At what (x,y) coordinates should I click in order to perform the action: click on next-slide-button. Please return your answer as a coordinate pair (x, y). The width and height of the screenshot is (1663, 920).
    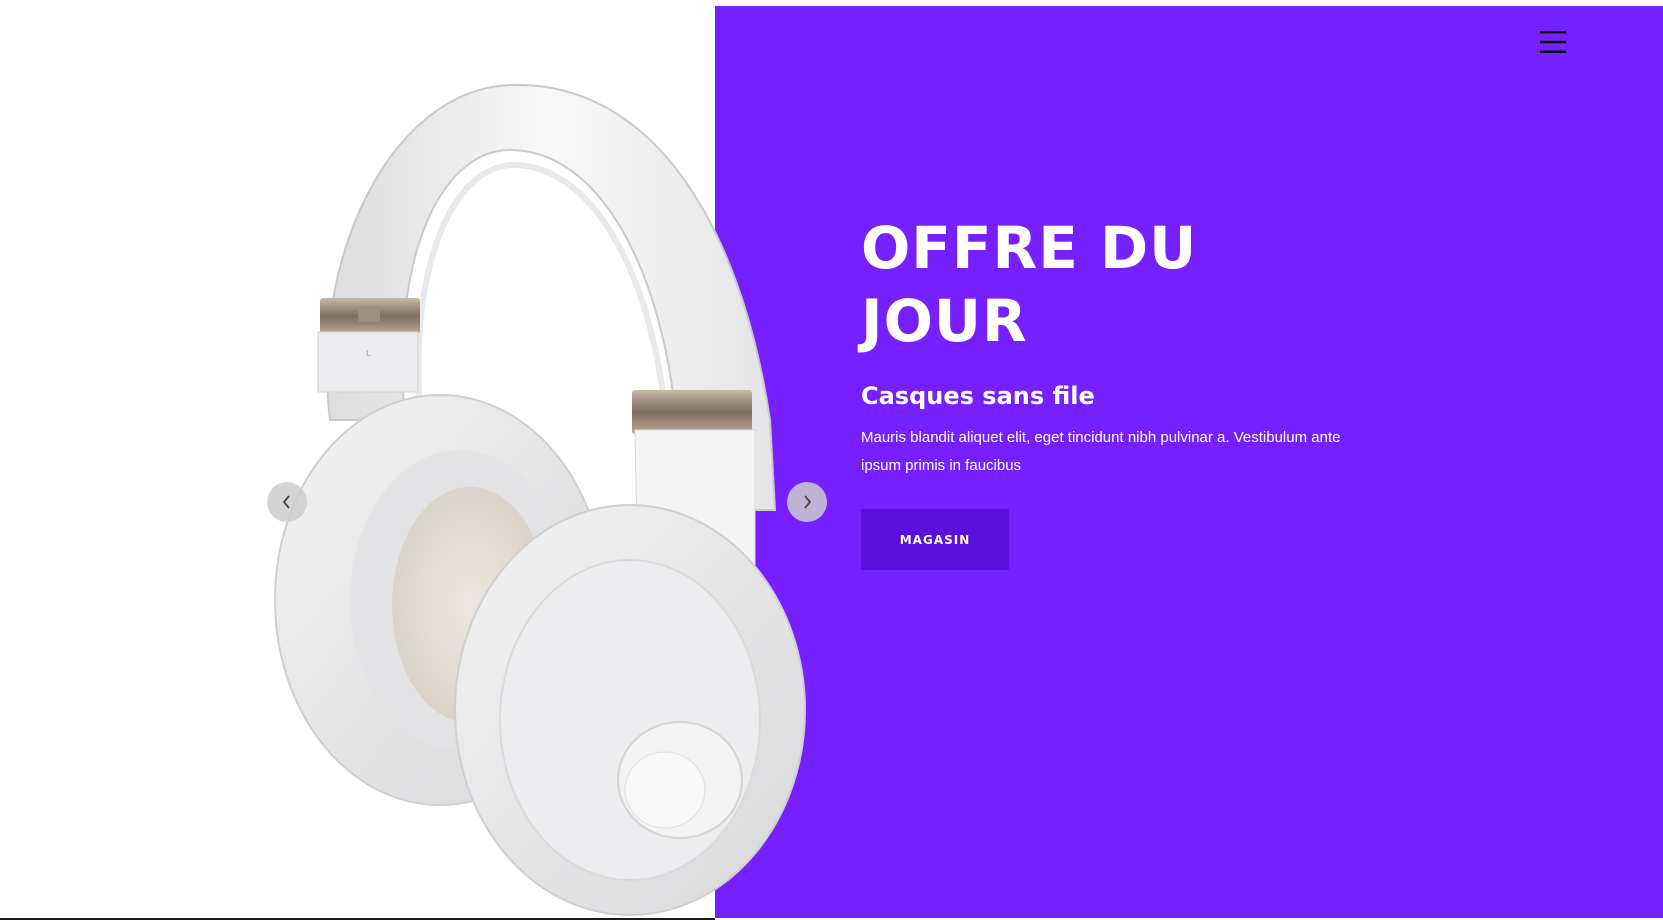
    Looking at the image, I should click on (807, 502).